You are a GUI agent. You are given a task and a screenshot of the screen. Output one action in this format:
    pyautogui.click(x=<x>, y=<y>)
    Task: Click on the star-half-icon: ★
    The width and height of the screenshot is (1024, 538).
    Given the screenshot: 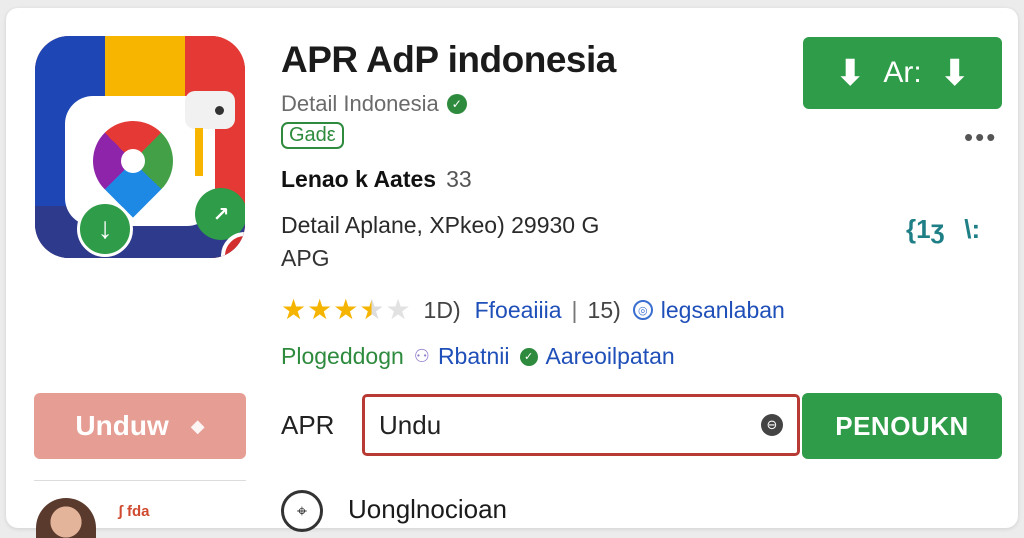 What is the action you would take?
    pyautogui.click(x=372, y=309)
    